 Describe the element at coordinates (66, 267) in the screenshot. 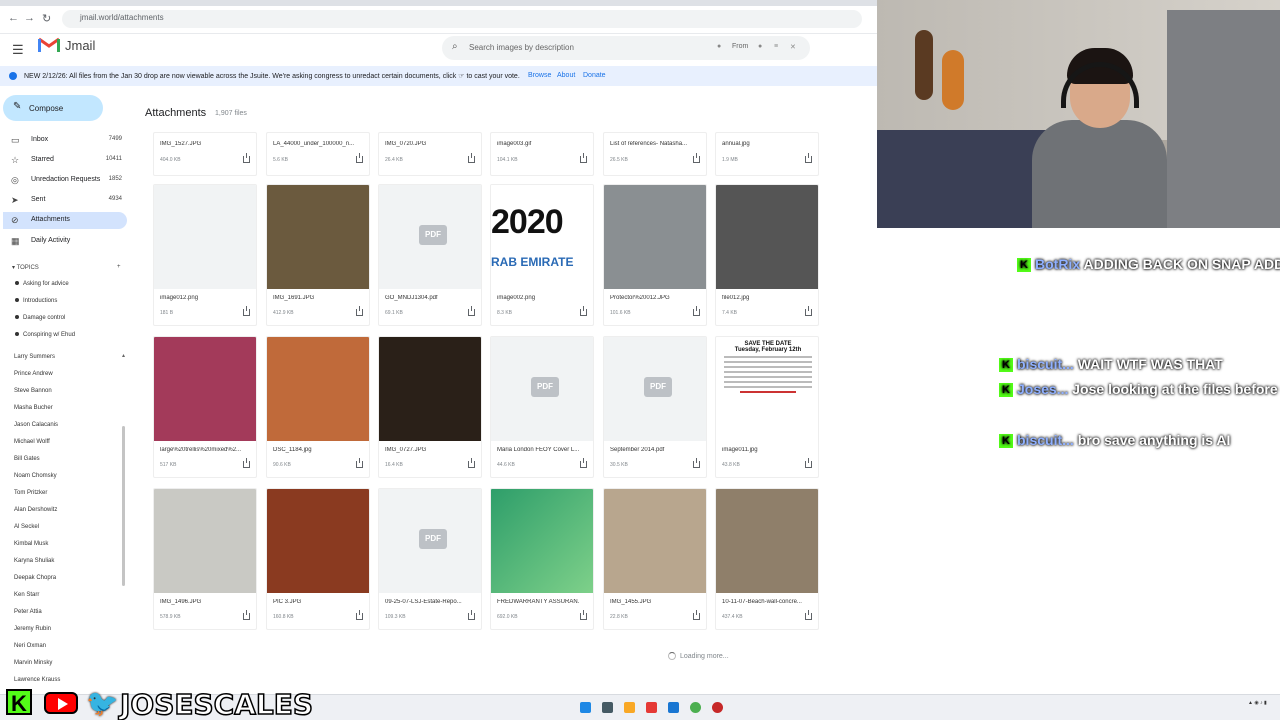

I see `topics-header: ▾ TOPICS +` at that location.